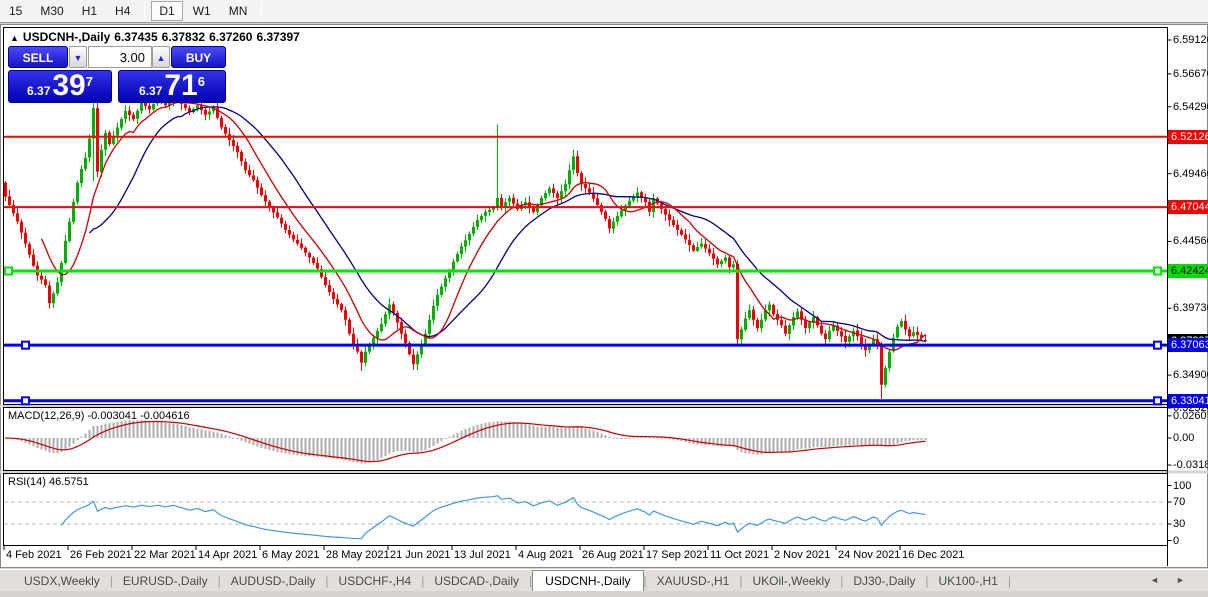  Describe the element at coordinates (1190, 173) in the screenshot. I see `price-axis-tick: 6.49460` at that location.